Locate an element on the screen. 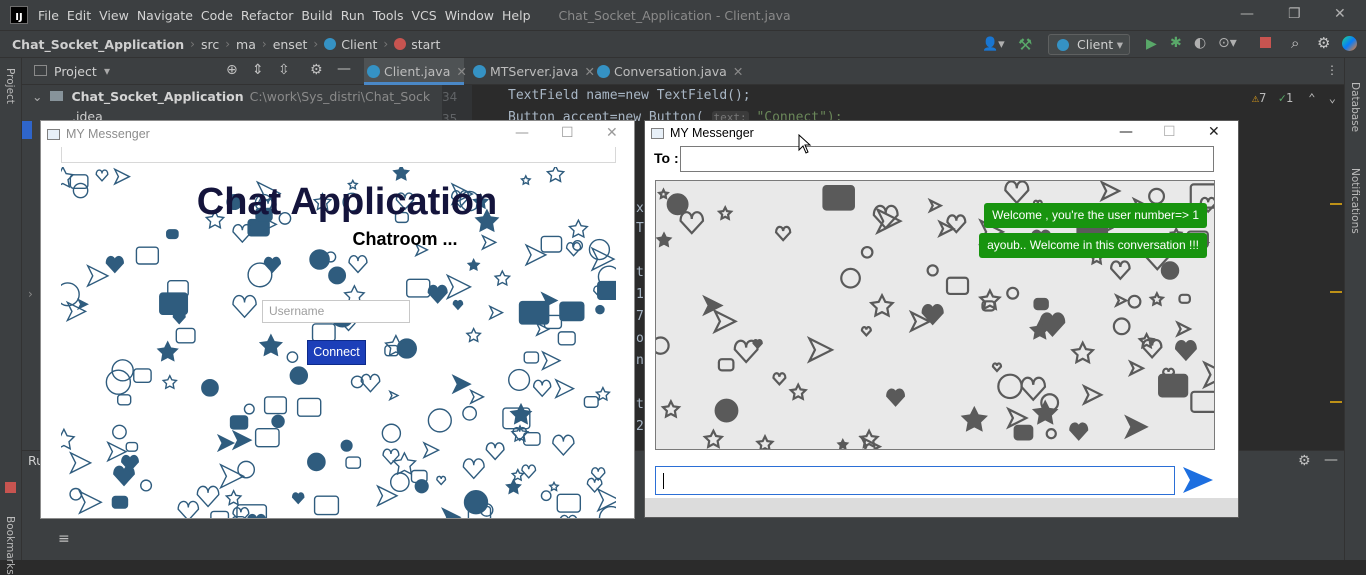  chevron-down-icon: ▾ is located at coordinates (107, 71).